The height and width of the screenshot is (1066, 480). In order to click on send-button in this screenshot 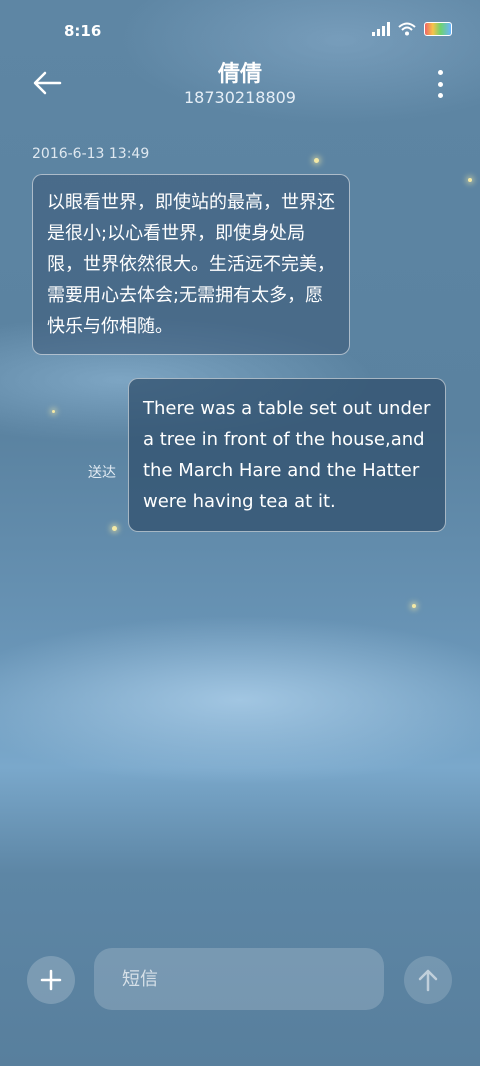, I will do `click(428, 980)`.